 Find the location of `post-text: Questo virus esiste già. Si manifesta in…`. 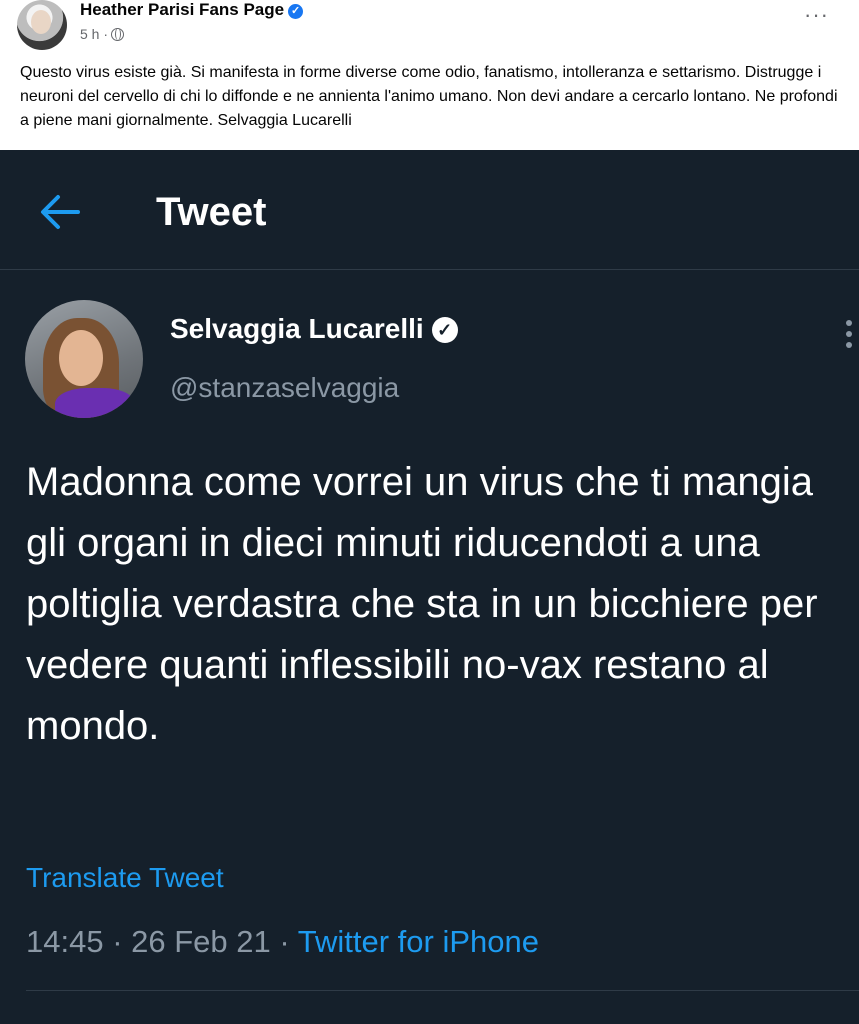

post-text: Questo virus esiste già. Si manifesta in… is located at coordinates (429, 96).